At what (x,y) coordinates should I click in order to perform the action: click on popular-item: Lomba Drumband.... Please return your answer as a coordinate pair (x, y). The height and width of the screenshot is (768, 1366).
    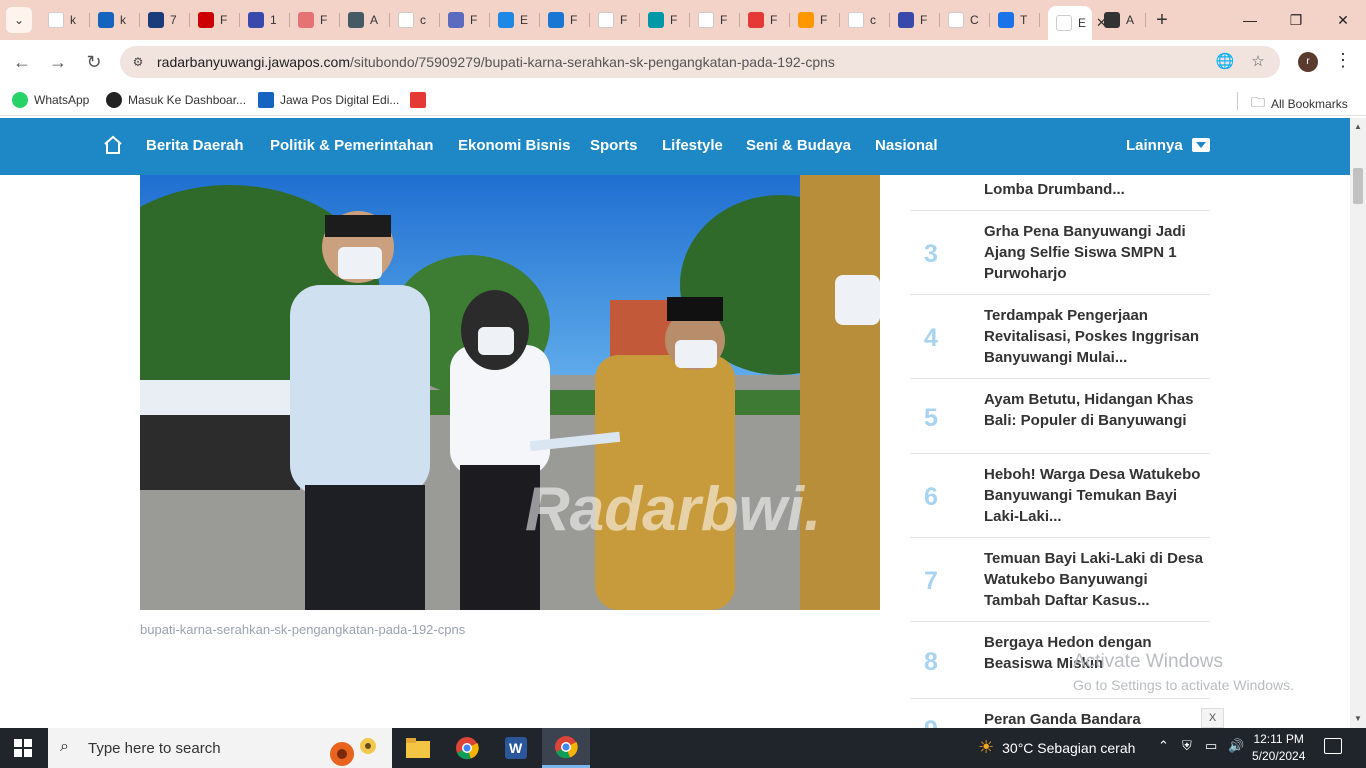
    Looking at the image, I should click on (1060, 183).